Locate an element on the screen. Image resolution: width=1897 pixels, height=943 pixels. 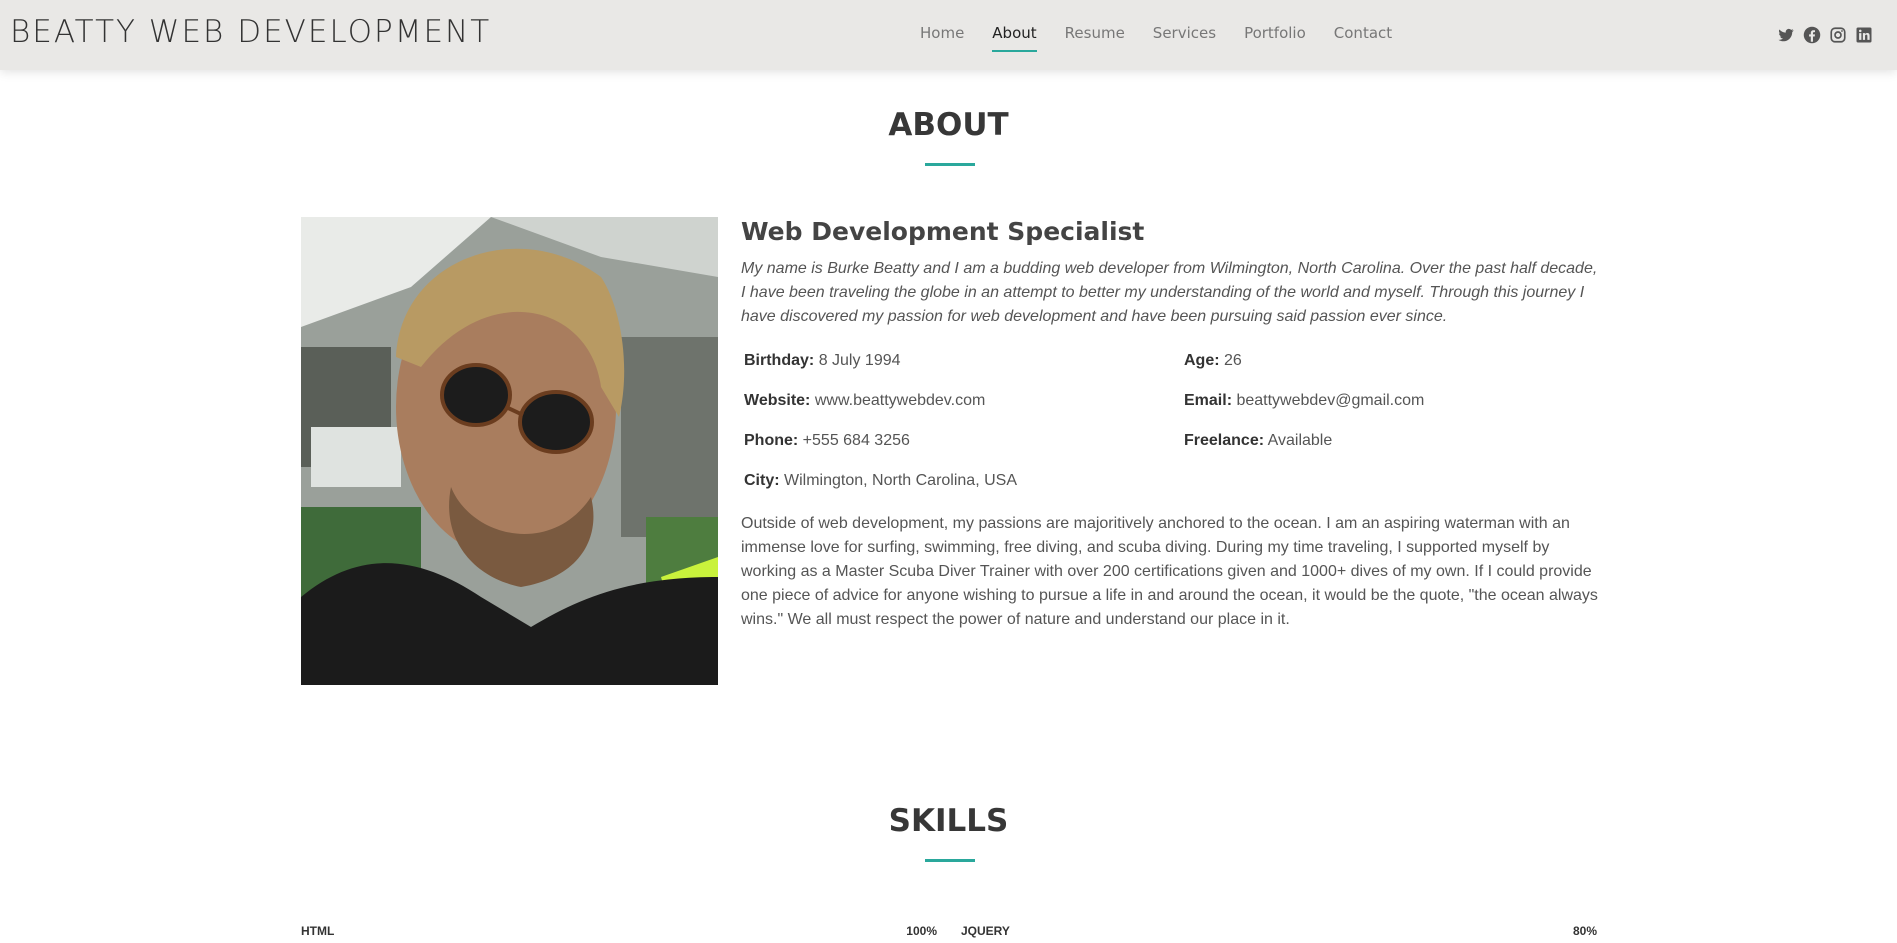
info-label: Phone: is located at coordinates (771, 440).